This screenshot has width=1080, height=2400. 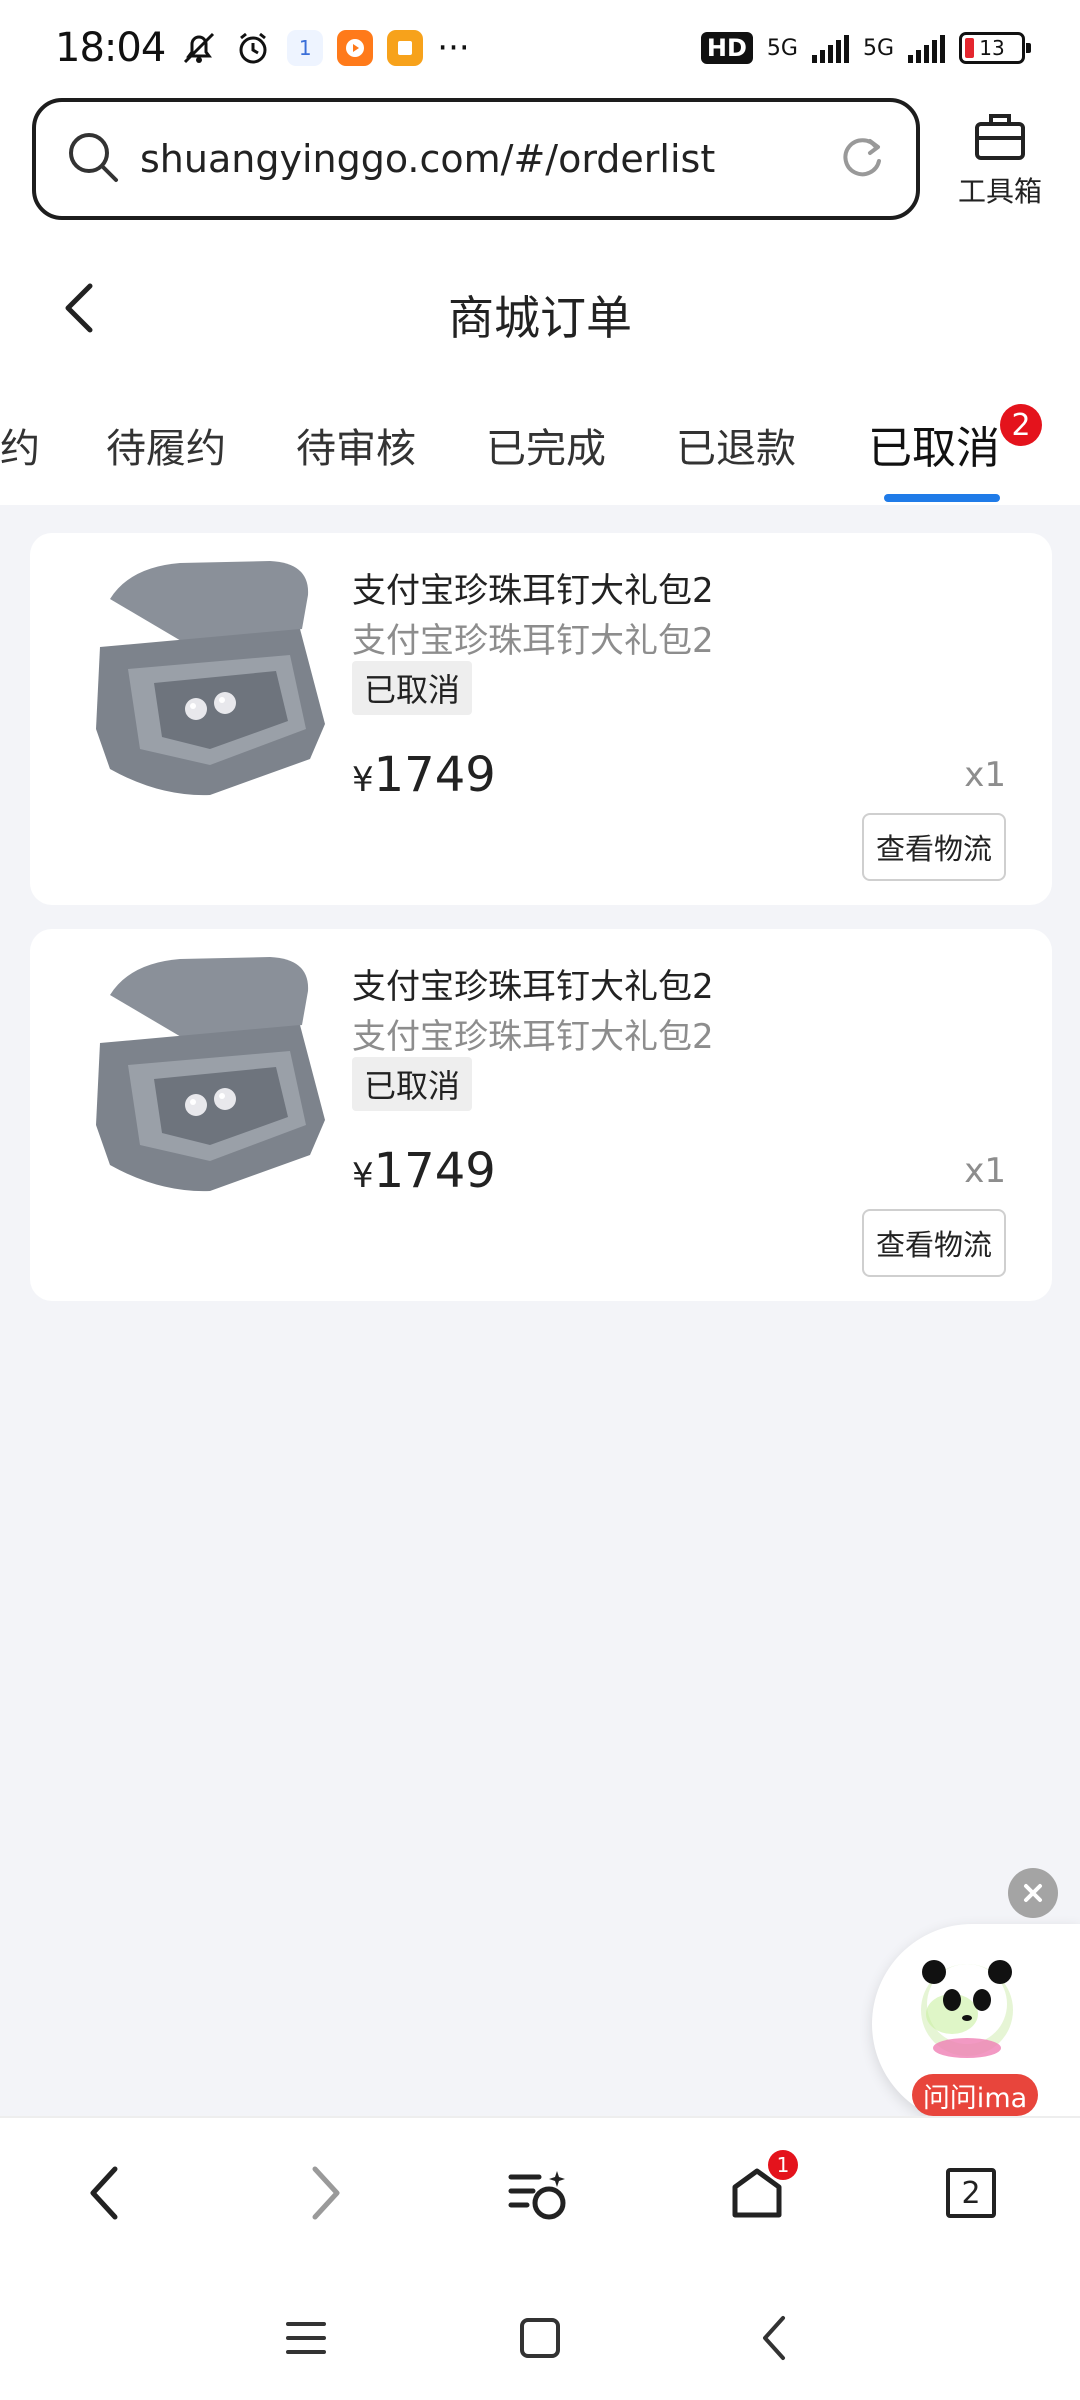 What do you see at coordinates (453, 48) in the screenshot?
I see `more-icon: ···` at bounding box center [453, 48].